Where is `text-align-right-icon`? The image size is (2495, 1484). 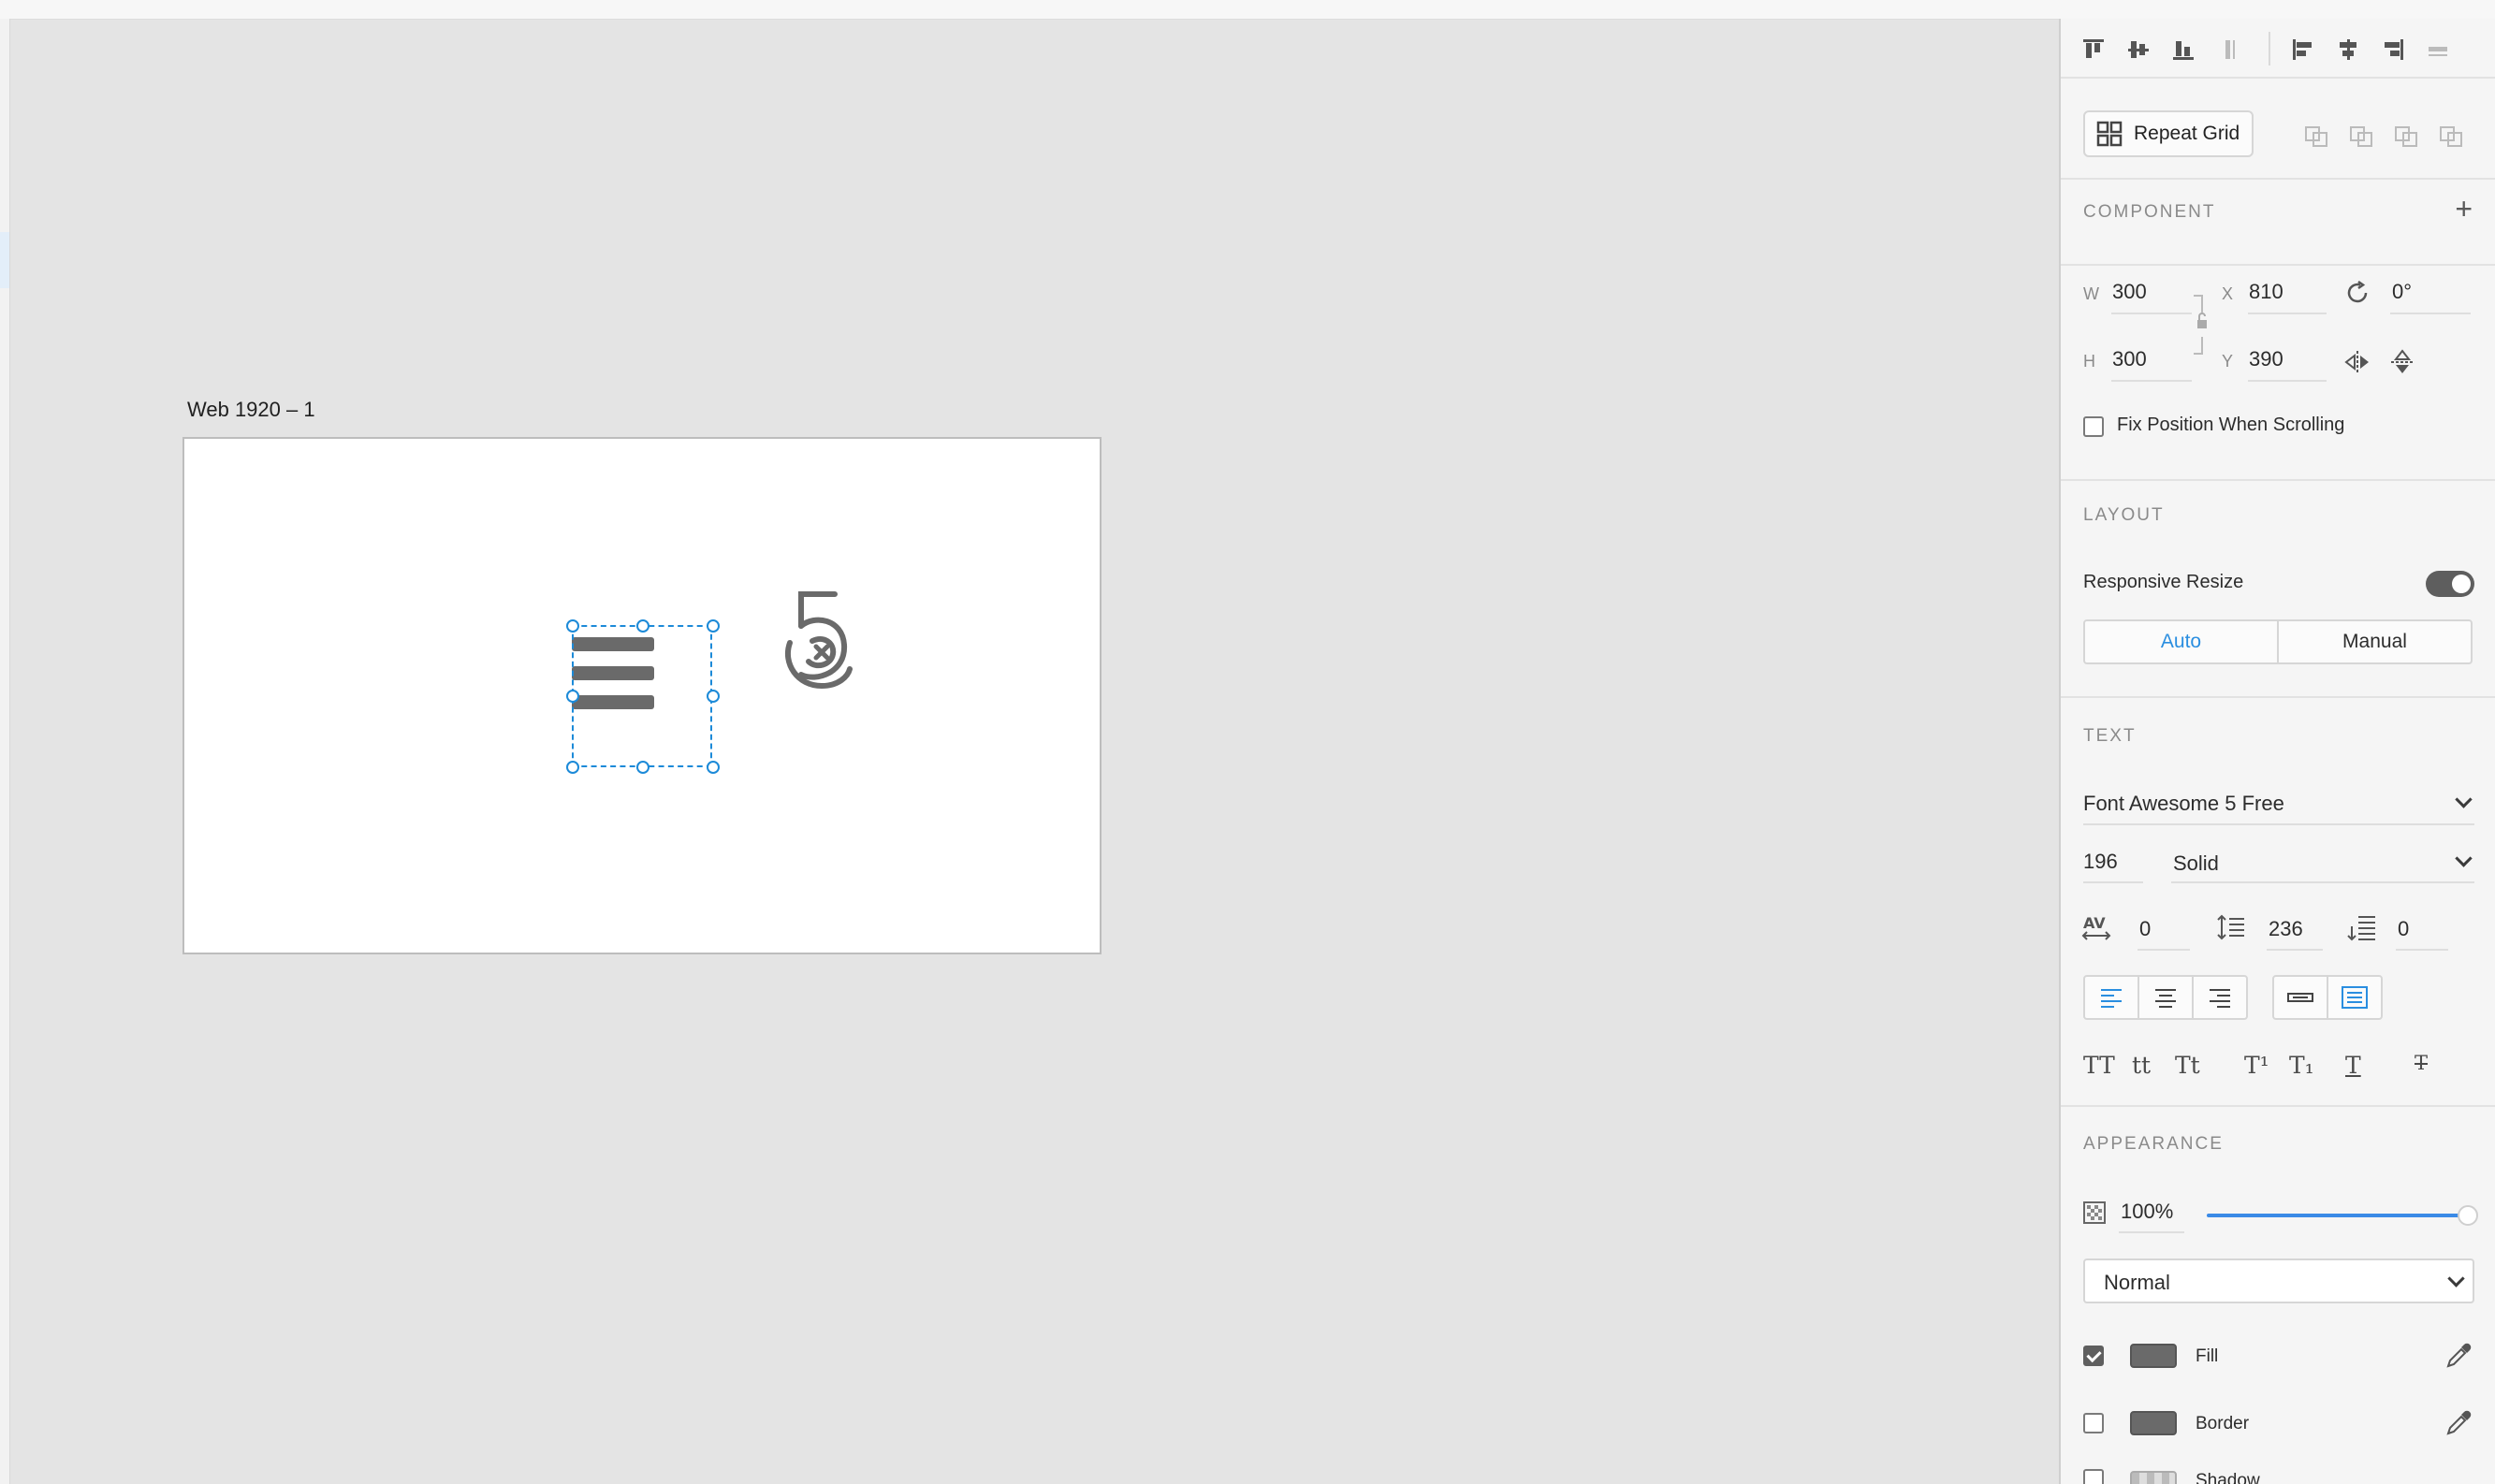
text-align-right-icon is located at coordinates (2220, 998).